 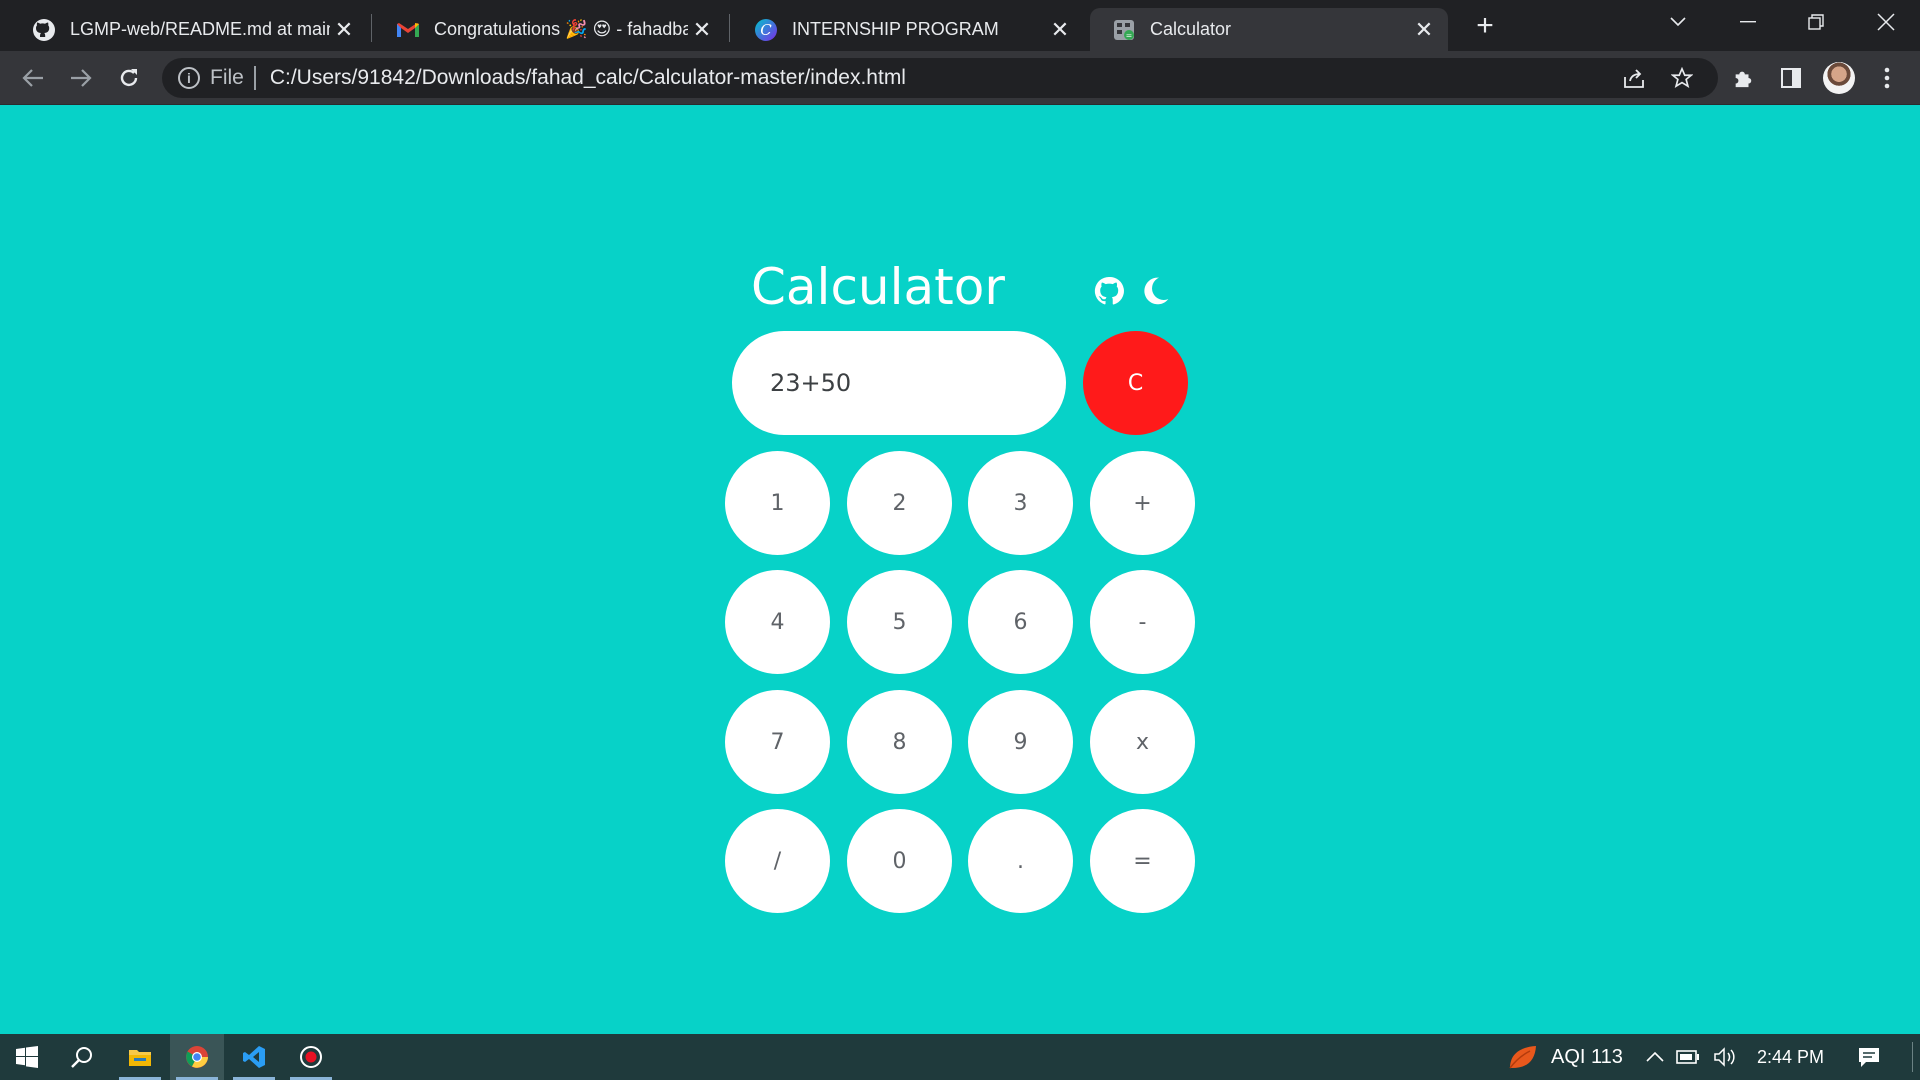 What do you see at coordinates (82, 1057) in the screenshot?
I see `search-icon` at bounding box center [82, 1057].